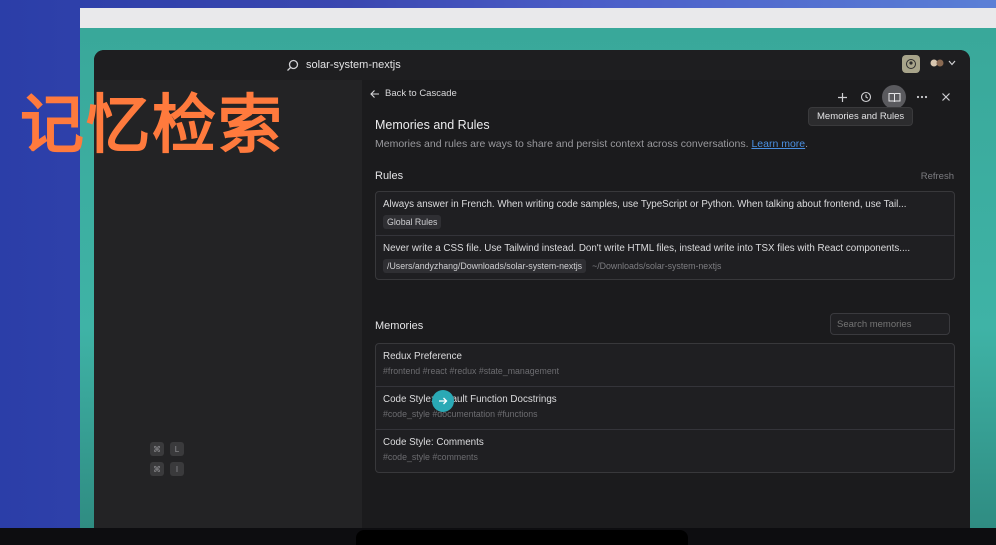 The width and height of the screenshot is (996, 545). Describe the element at coordinates (460, 414) in the screenshot. I see `memory-tags: #code_style #documentation #functions` at that location.